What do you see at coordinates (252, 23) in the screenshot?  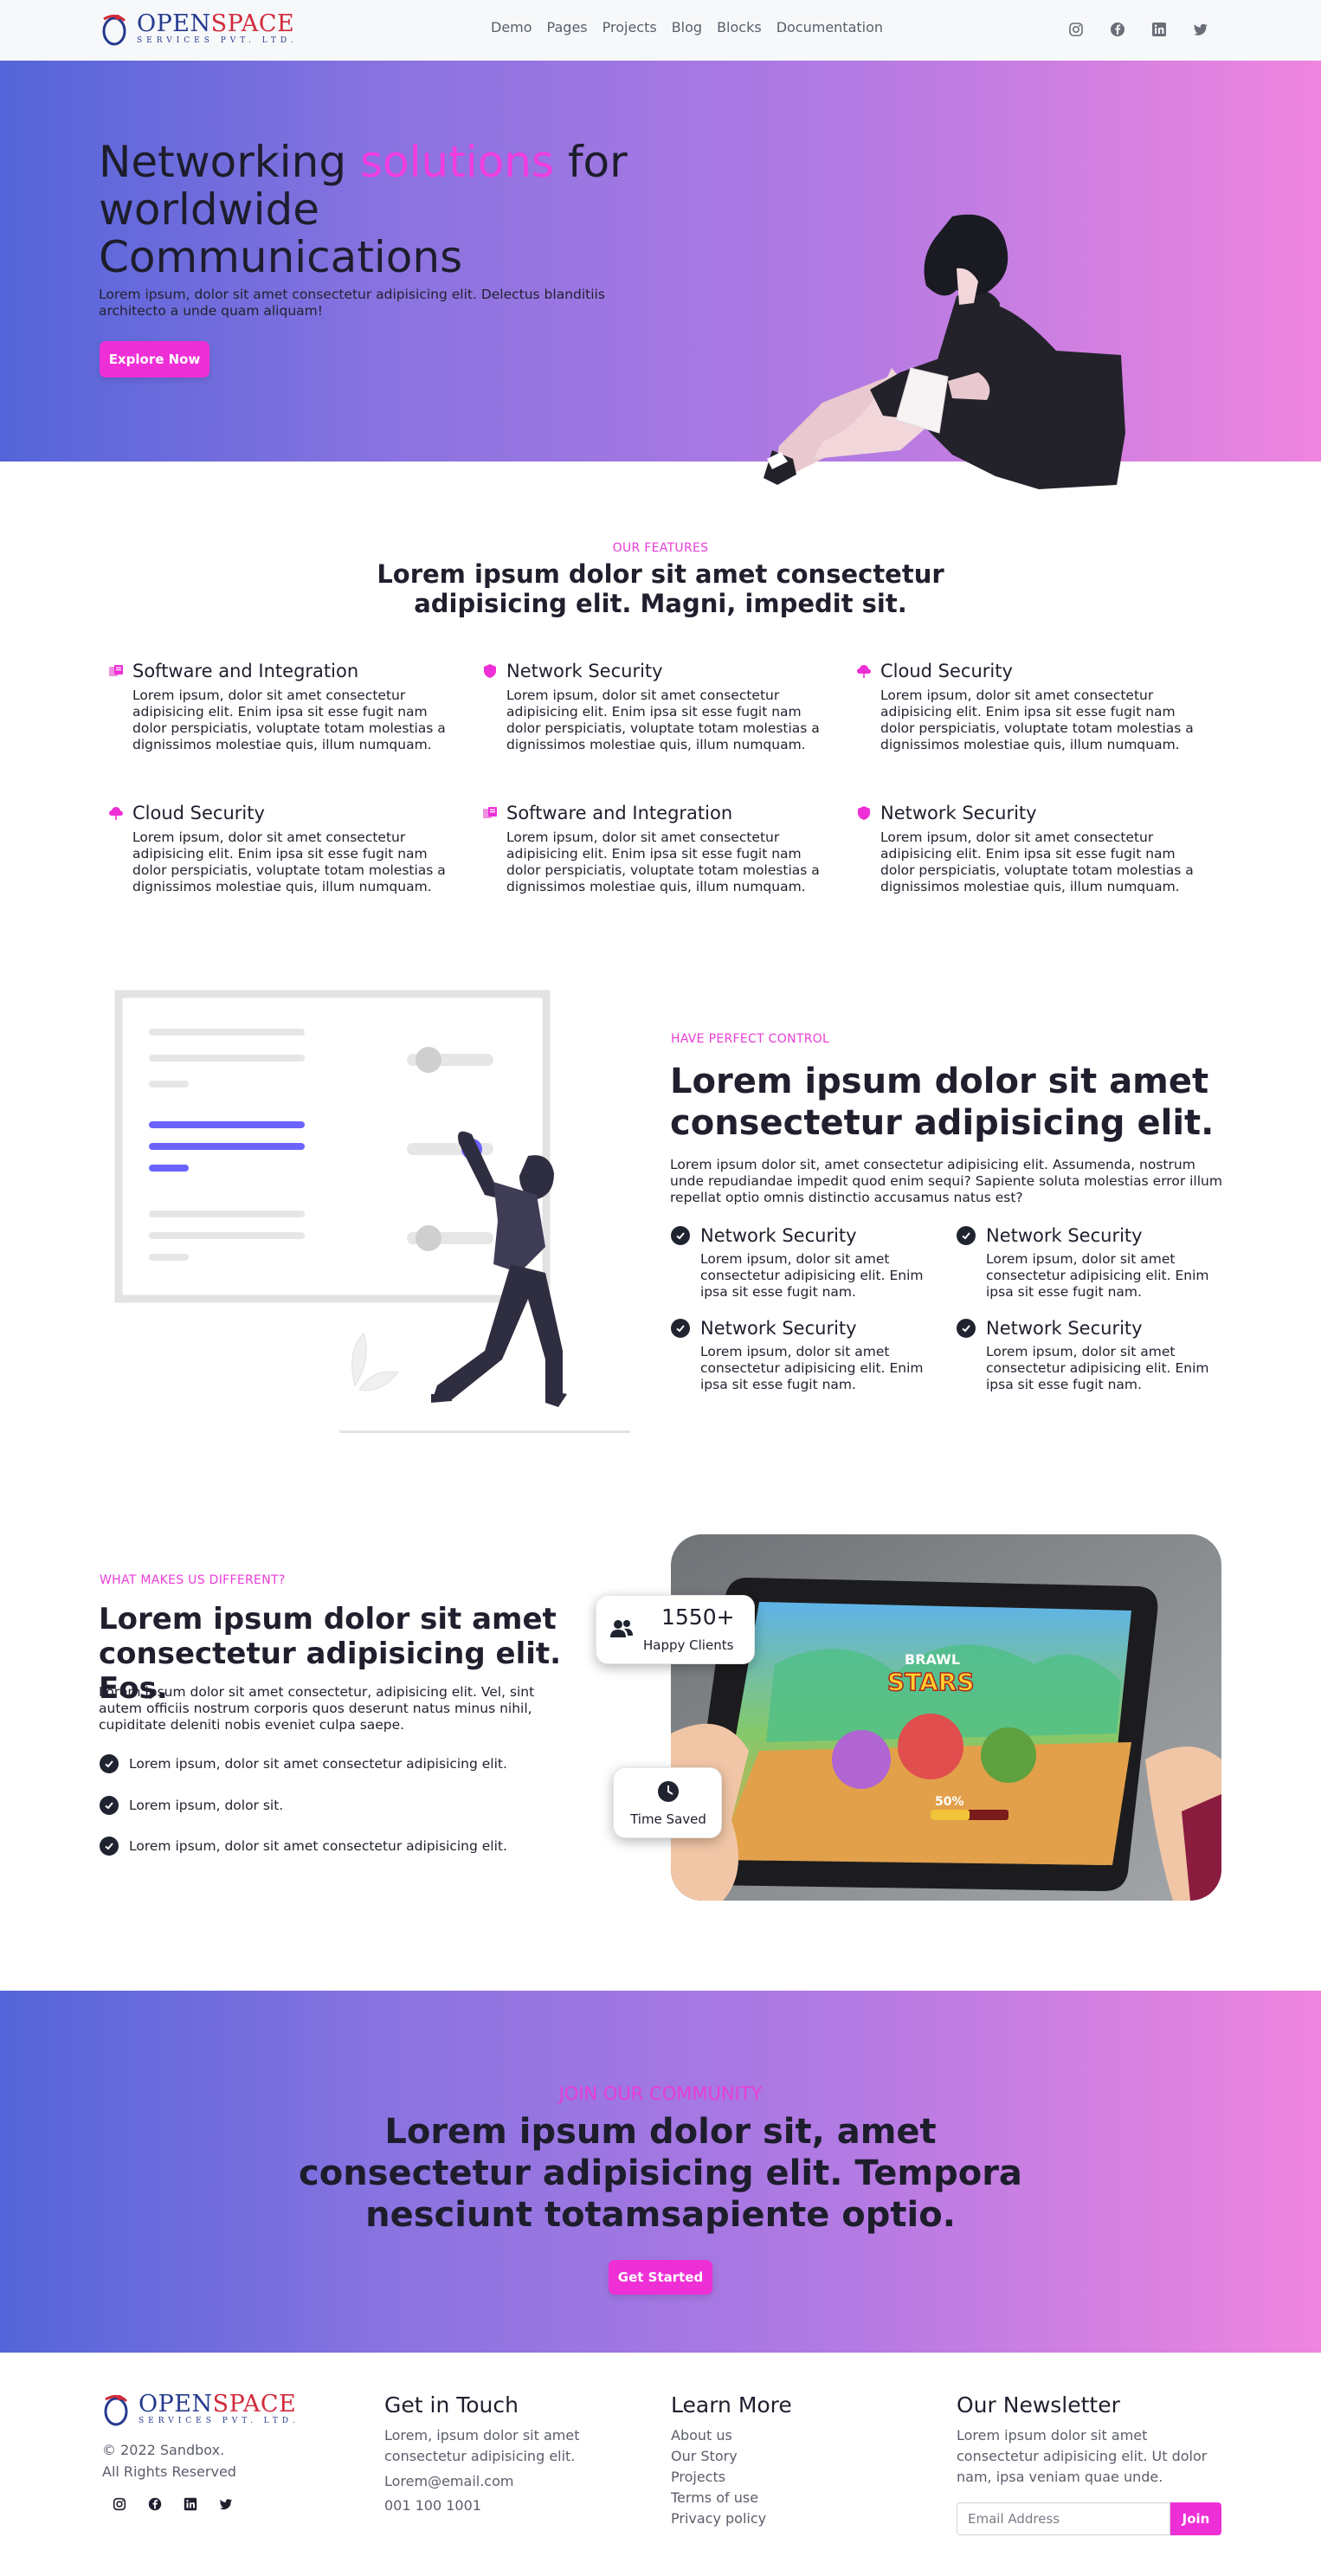 I see `logo-word-space: SPACE` at bounding box center [252, 23].